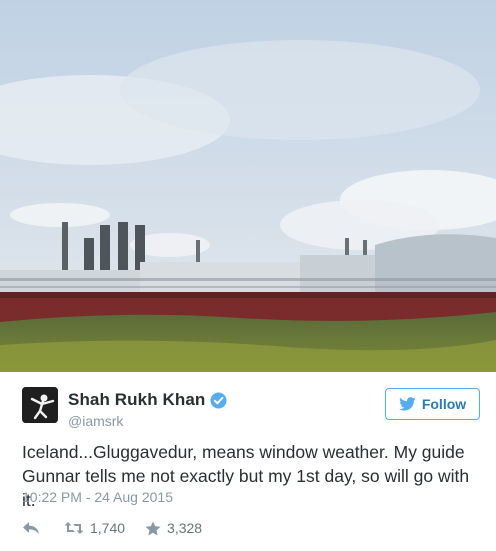 Image resolution: width=496 pixels, height=551 pixels. I want to click on tweet-timestamp: 10:22 PM - 24 Aug 2015, so click(97, 497).